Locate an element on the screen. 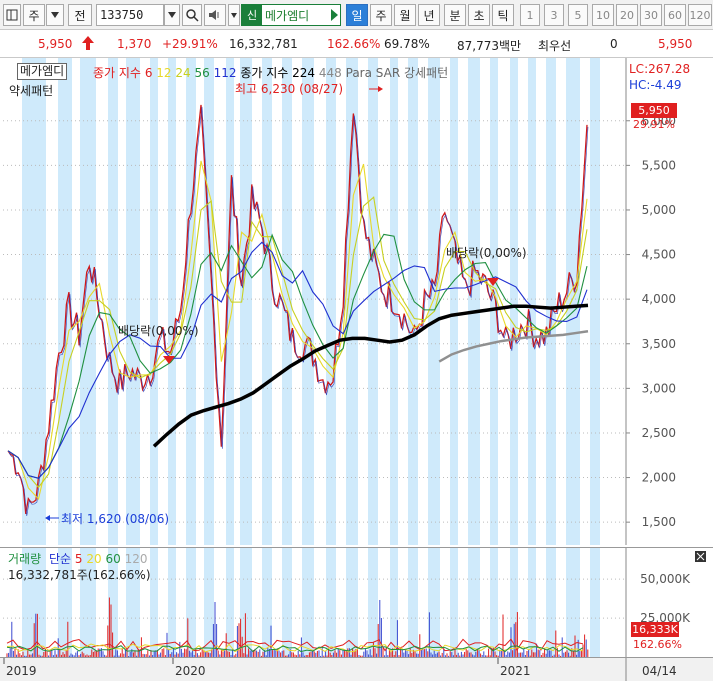 Image resolution: width=713 pixels, height=681 pixels. ma-legend-112: 112 is located at coordinates (225, 73).